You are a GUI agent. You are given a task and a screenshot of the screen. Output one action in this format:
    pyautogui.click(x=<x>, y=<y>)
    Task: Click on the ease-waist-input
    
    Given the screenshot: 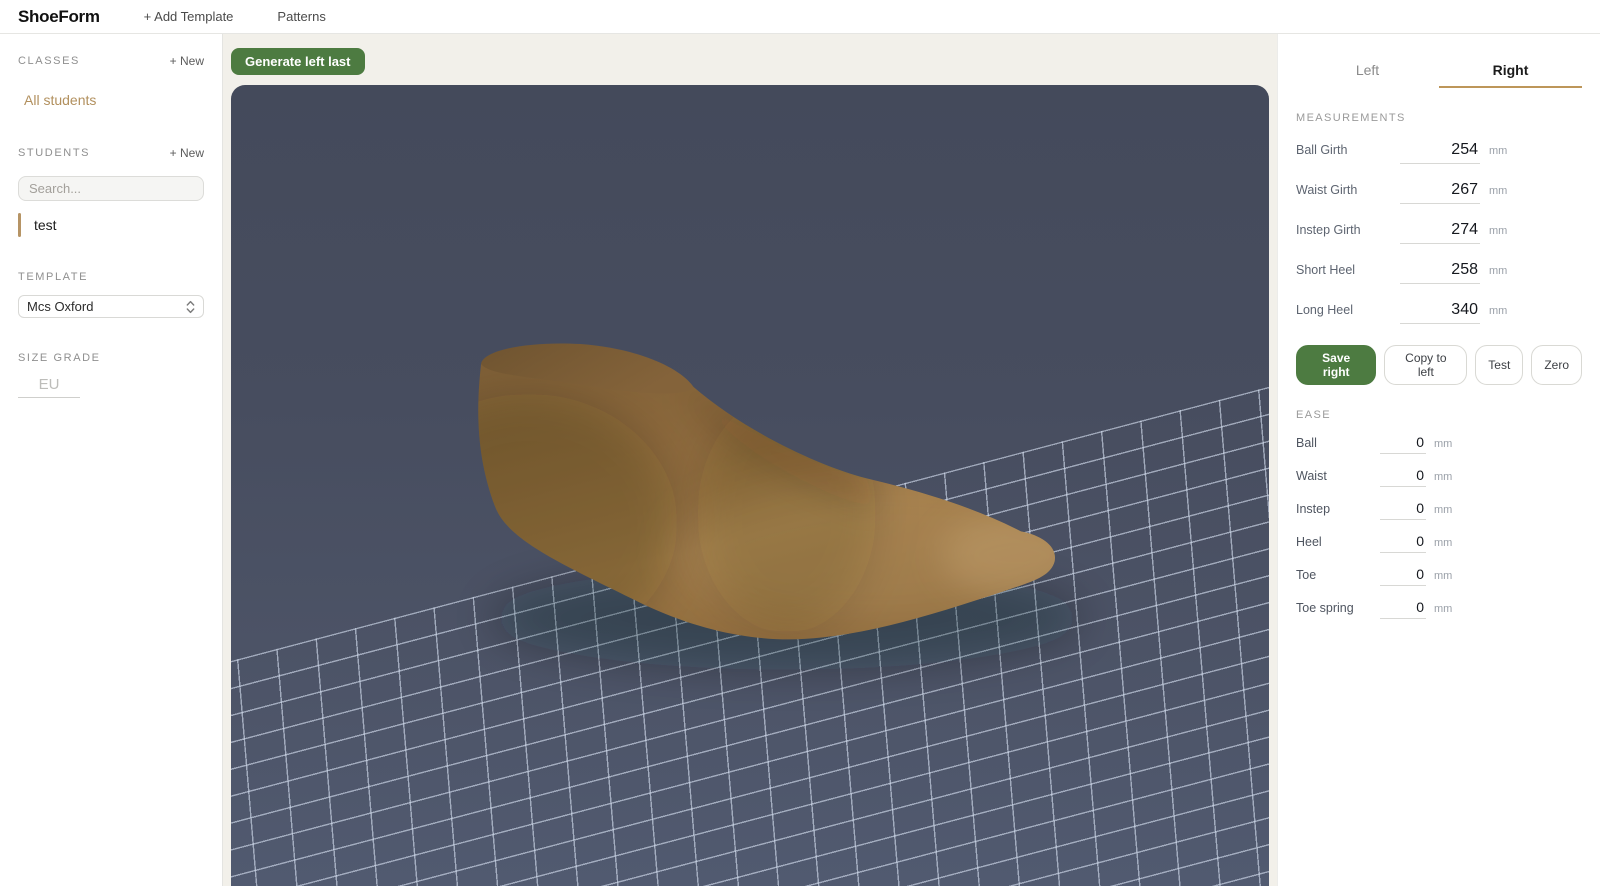 What is the action you would take?
    pyautogui.click(x=1403, y=477)
    